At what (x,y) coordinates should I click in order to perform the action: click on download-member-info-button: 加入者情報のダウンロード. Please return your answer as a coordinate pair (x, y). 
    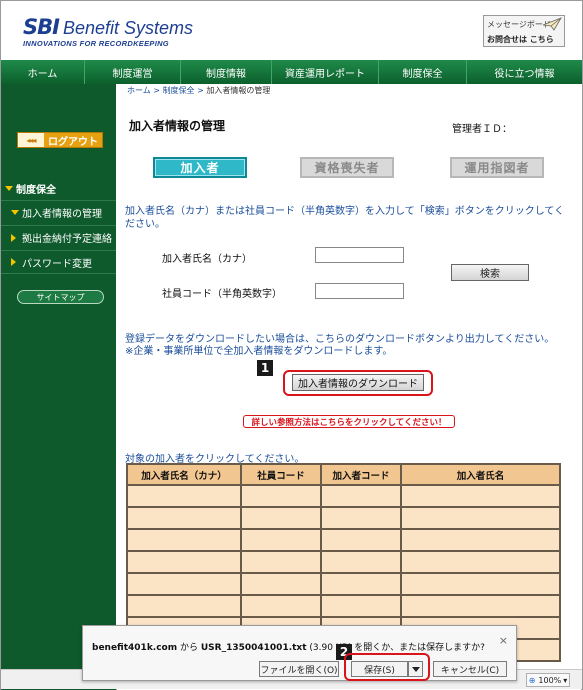
    Looking at the image, I should click on (358, 382).